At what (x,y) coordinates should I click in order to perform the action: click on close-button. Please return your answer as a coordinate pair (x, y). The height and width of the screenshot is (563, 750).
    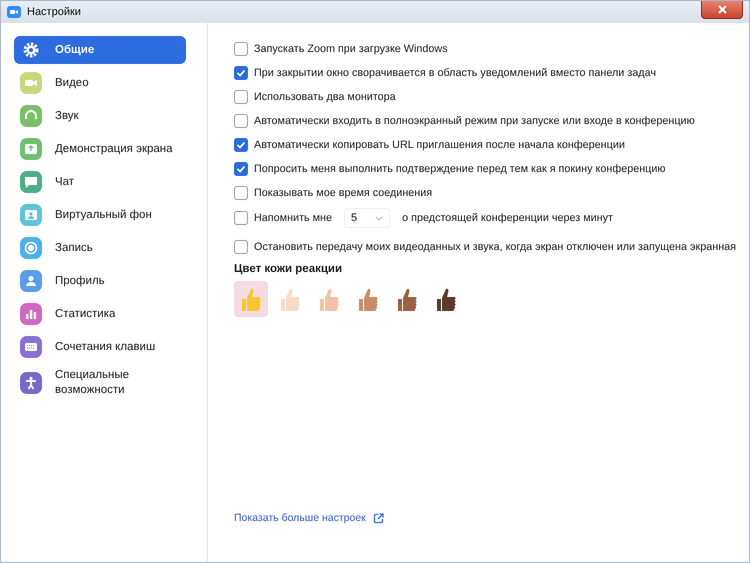
    Looking at the image, I should click on (722, 10).